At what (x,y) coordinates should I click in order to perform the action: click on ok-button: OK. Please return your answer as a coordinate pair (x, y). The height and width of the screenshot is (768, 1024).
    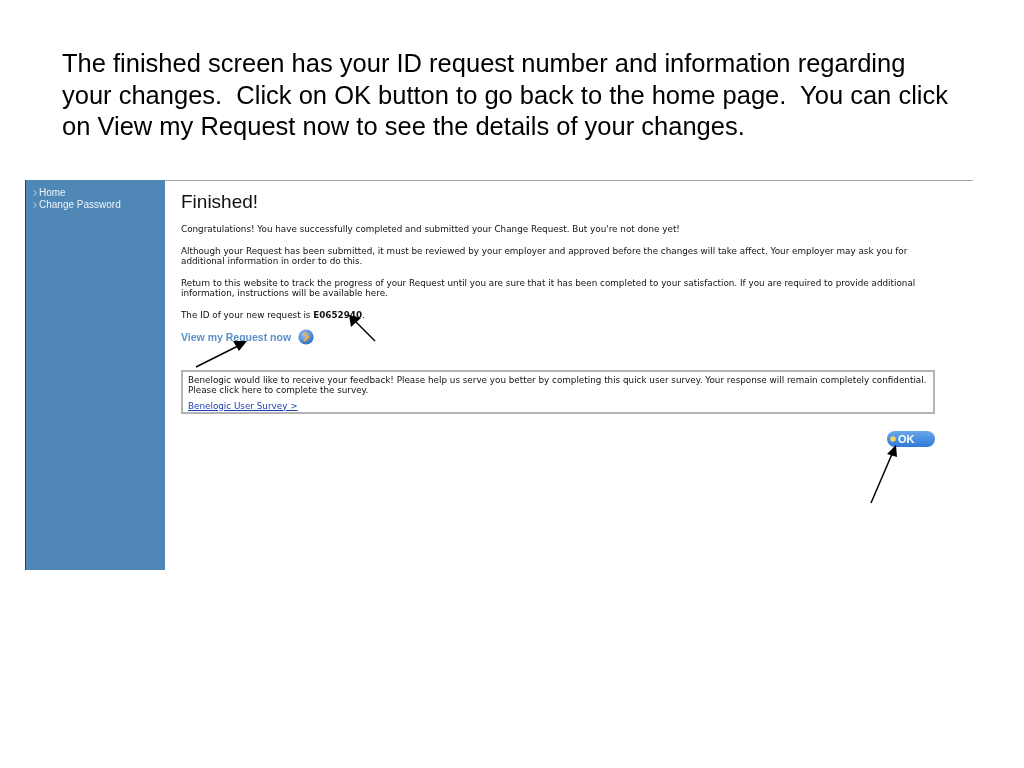
    Looking at the image, I should click on (911, 438).